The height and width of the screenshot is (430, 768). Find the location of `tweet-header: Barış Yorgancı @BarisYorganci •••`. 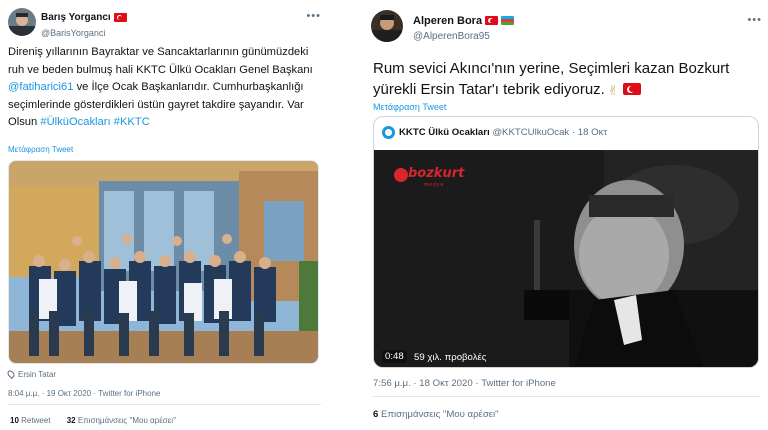

tweet-header: Barış Yorgancı @BarisYorganci ••• is located at coordinates (164, 20).